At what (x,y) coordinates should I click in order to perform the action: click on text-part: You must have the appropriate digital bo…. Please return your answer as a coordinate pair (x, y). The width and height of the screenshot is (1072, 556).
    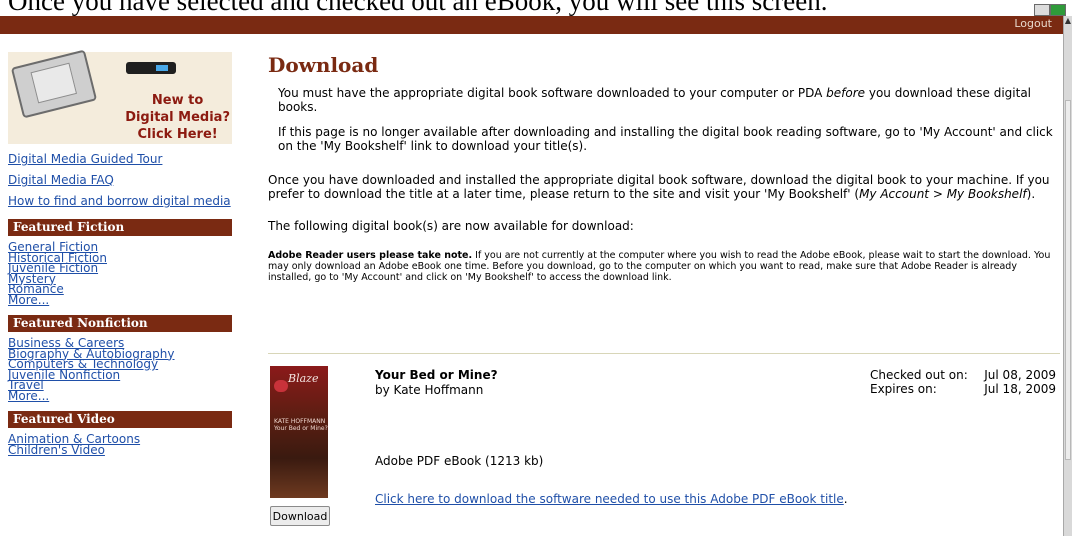
    Looking at the image, I should click on (552, 93).